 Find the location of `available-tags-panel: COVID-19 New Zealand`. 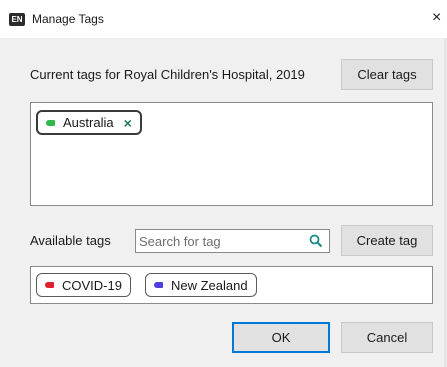

available-tags-panel: COVID-19 New Zealand is located at coordinates (231, 285).